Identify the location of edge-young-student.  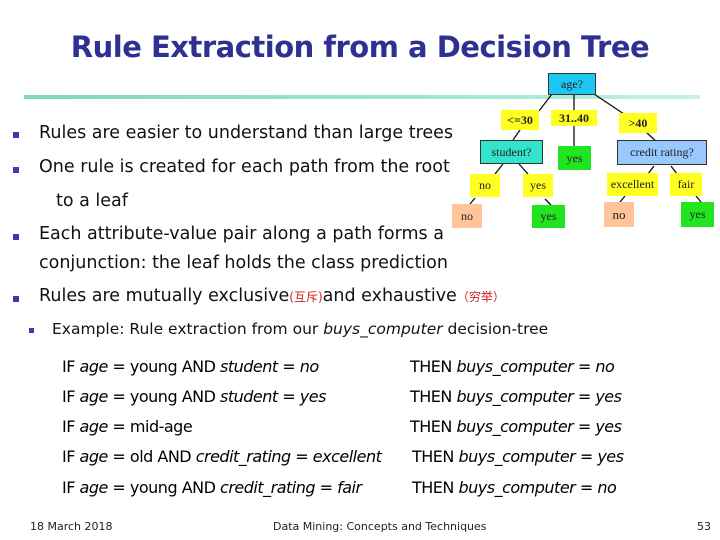
(516, 135).